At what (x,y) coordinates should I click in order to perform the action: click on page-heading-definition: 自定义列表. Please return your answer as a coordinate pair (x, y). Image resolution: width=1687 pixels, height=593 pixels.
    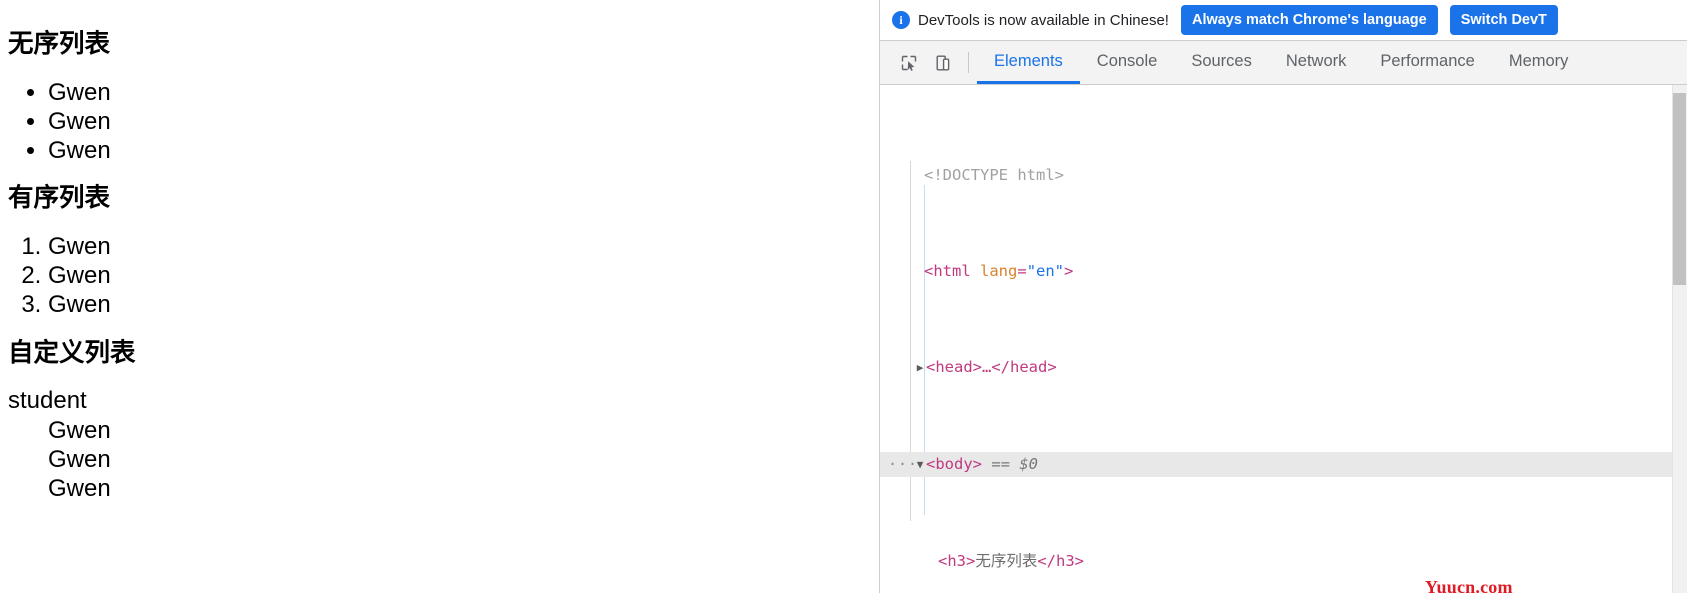
    Looking at the image, I should click on (72, 352).